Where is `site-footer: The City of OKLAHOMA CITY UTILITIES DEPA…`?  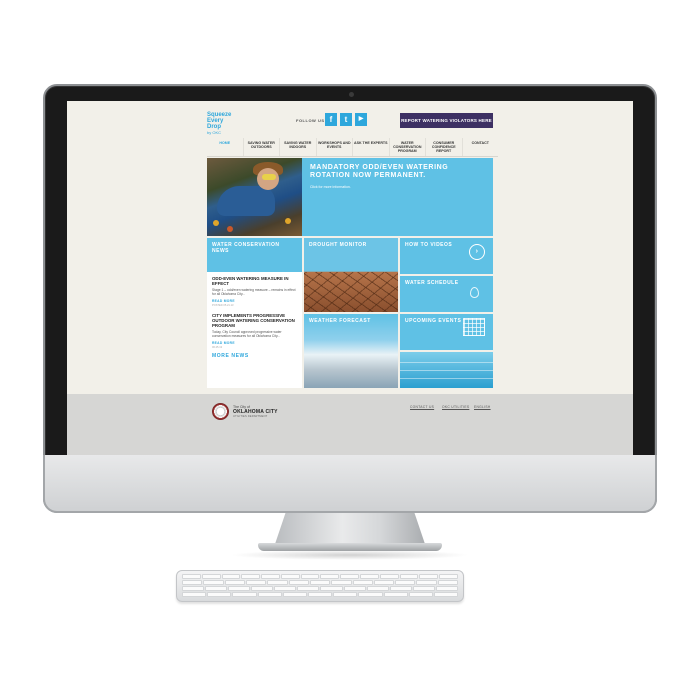
site-footer: The City of OKLAHOMA CITY UTILITIES DEPA… is located at coordinates (350, 424).